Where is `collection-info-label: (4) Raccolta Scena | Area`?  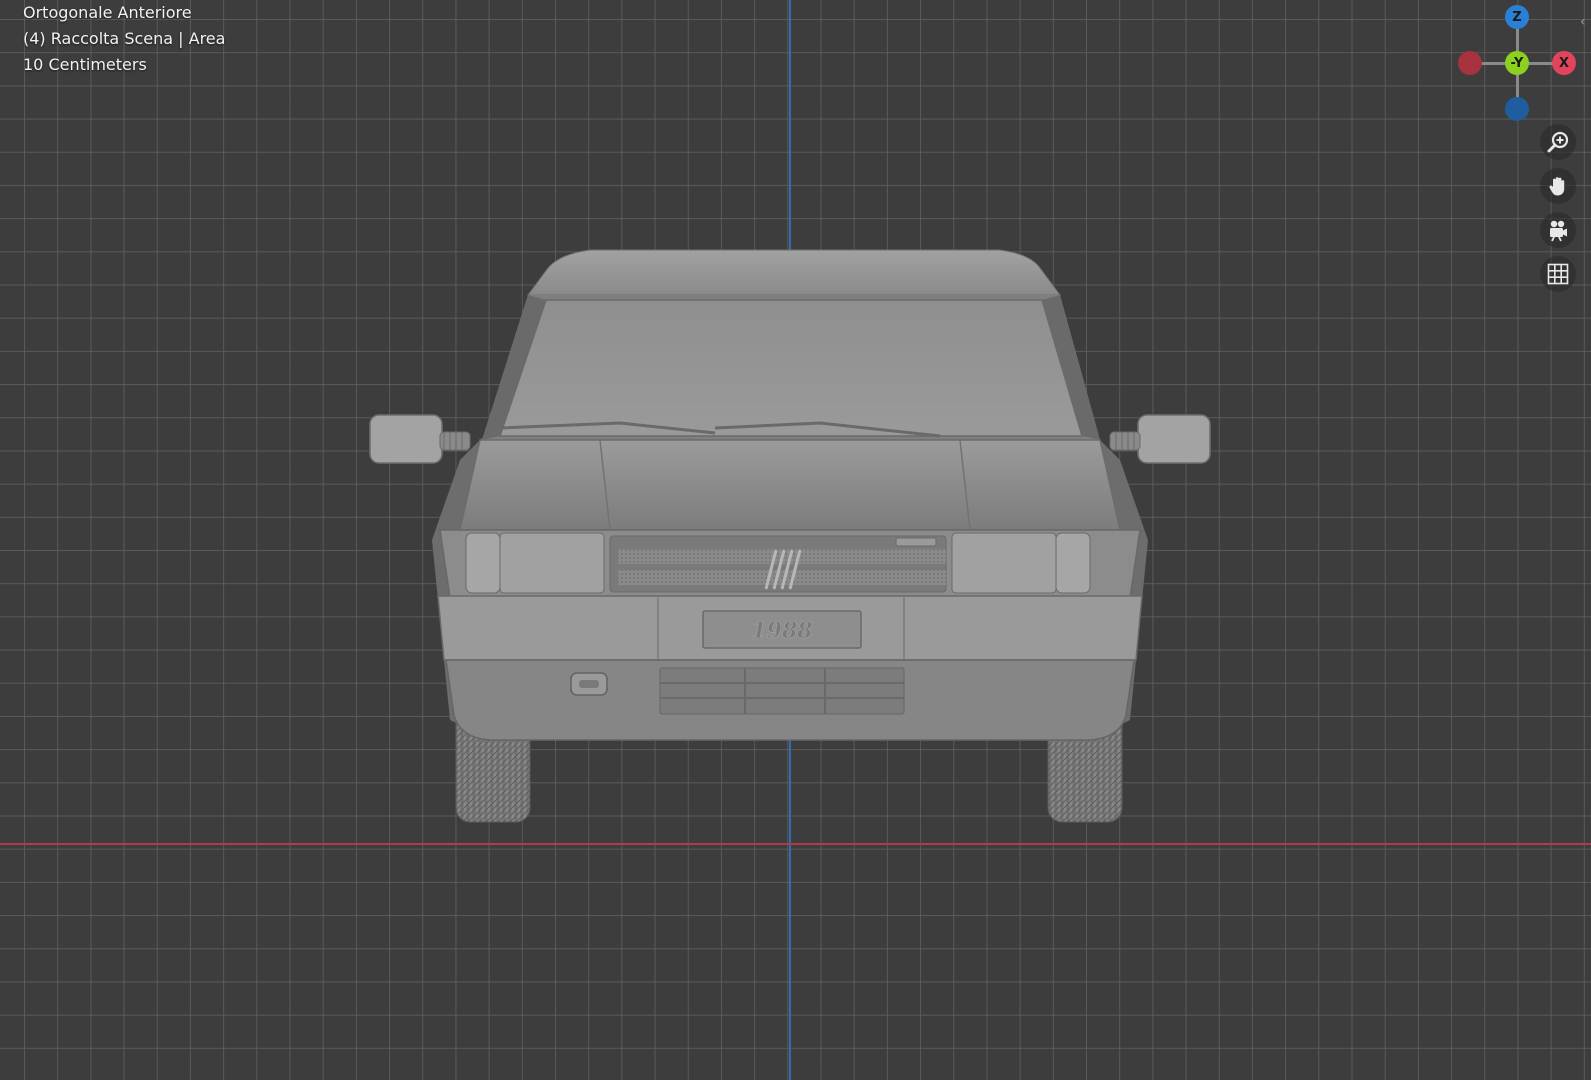
collection-info-label: (4) Raccolta Scena | Area is located at coordinates (124, 38).